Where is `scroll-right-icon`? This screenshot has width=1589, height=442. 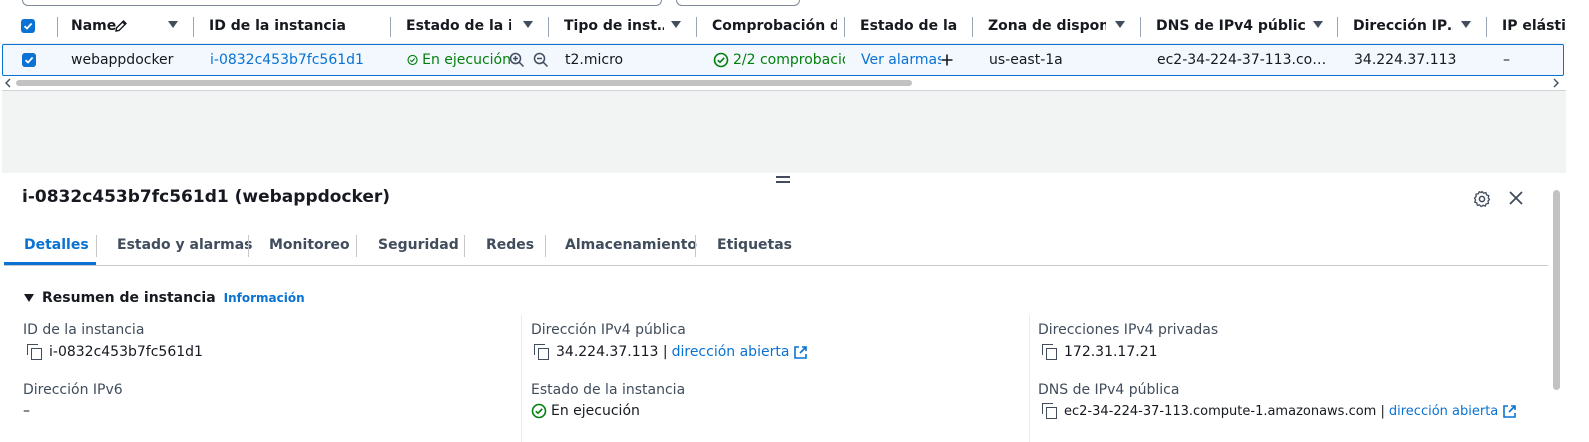 scroll-right-icon is located at coordinates (1556, 83).